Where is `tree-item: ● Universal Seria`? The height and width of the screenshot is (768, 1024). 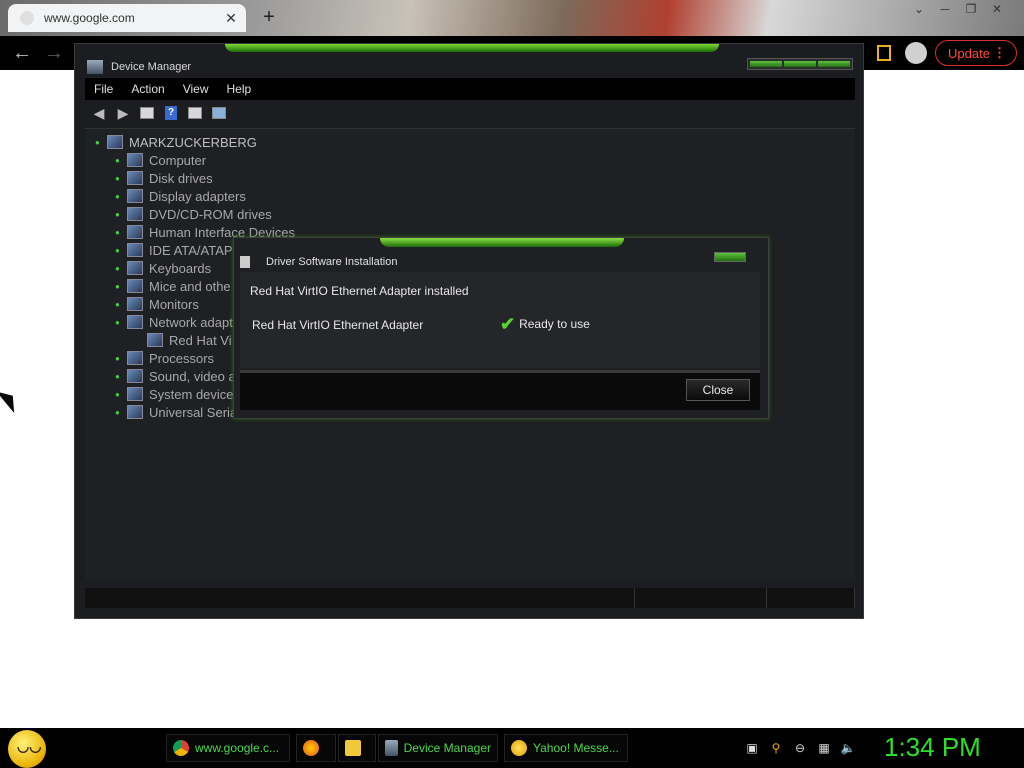
tree-item: ● Universal Seria is located at coordinates (176, 412).